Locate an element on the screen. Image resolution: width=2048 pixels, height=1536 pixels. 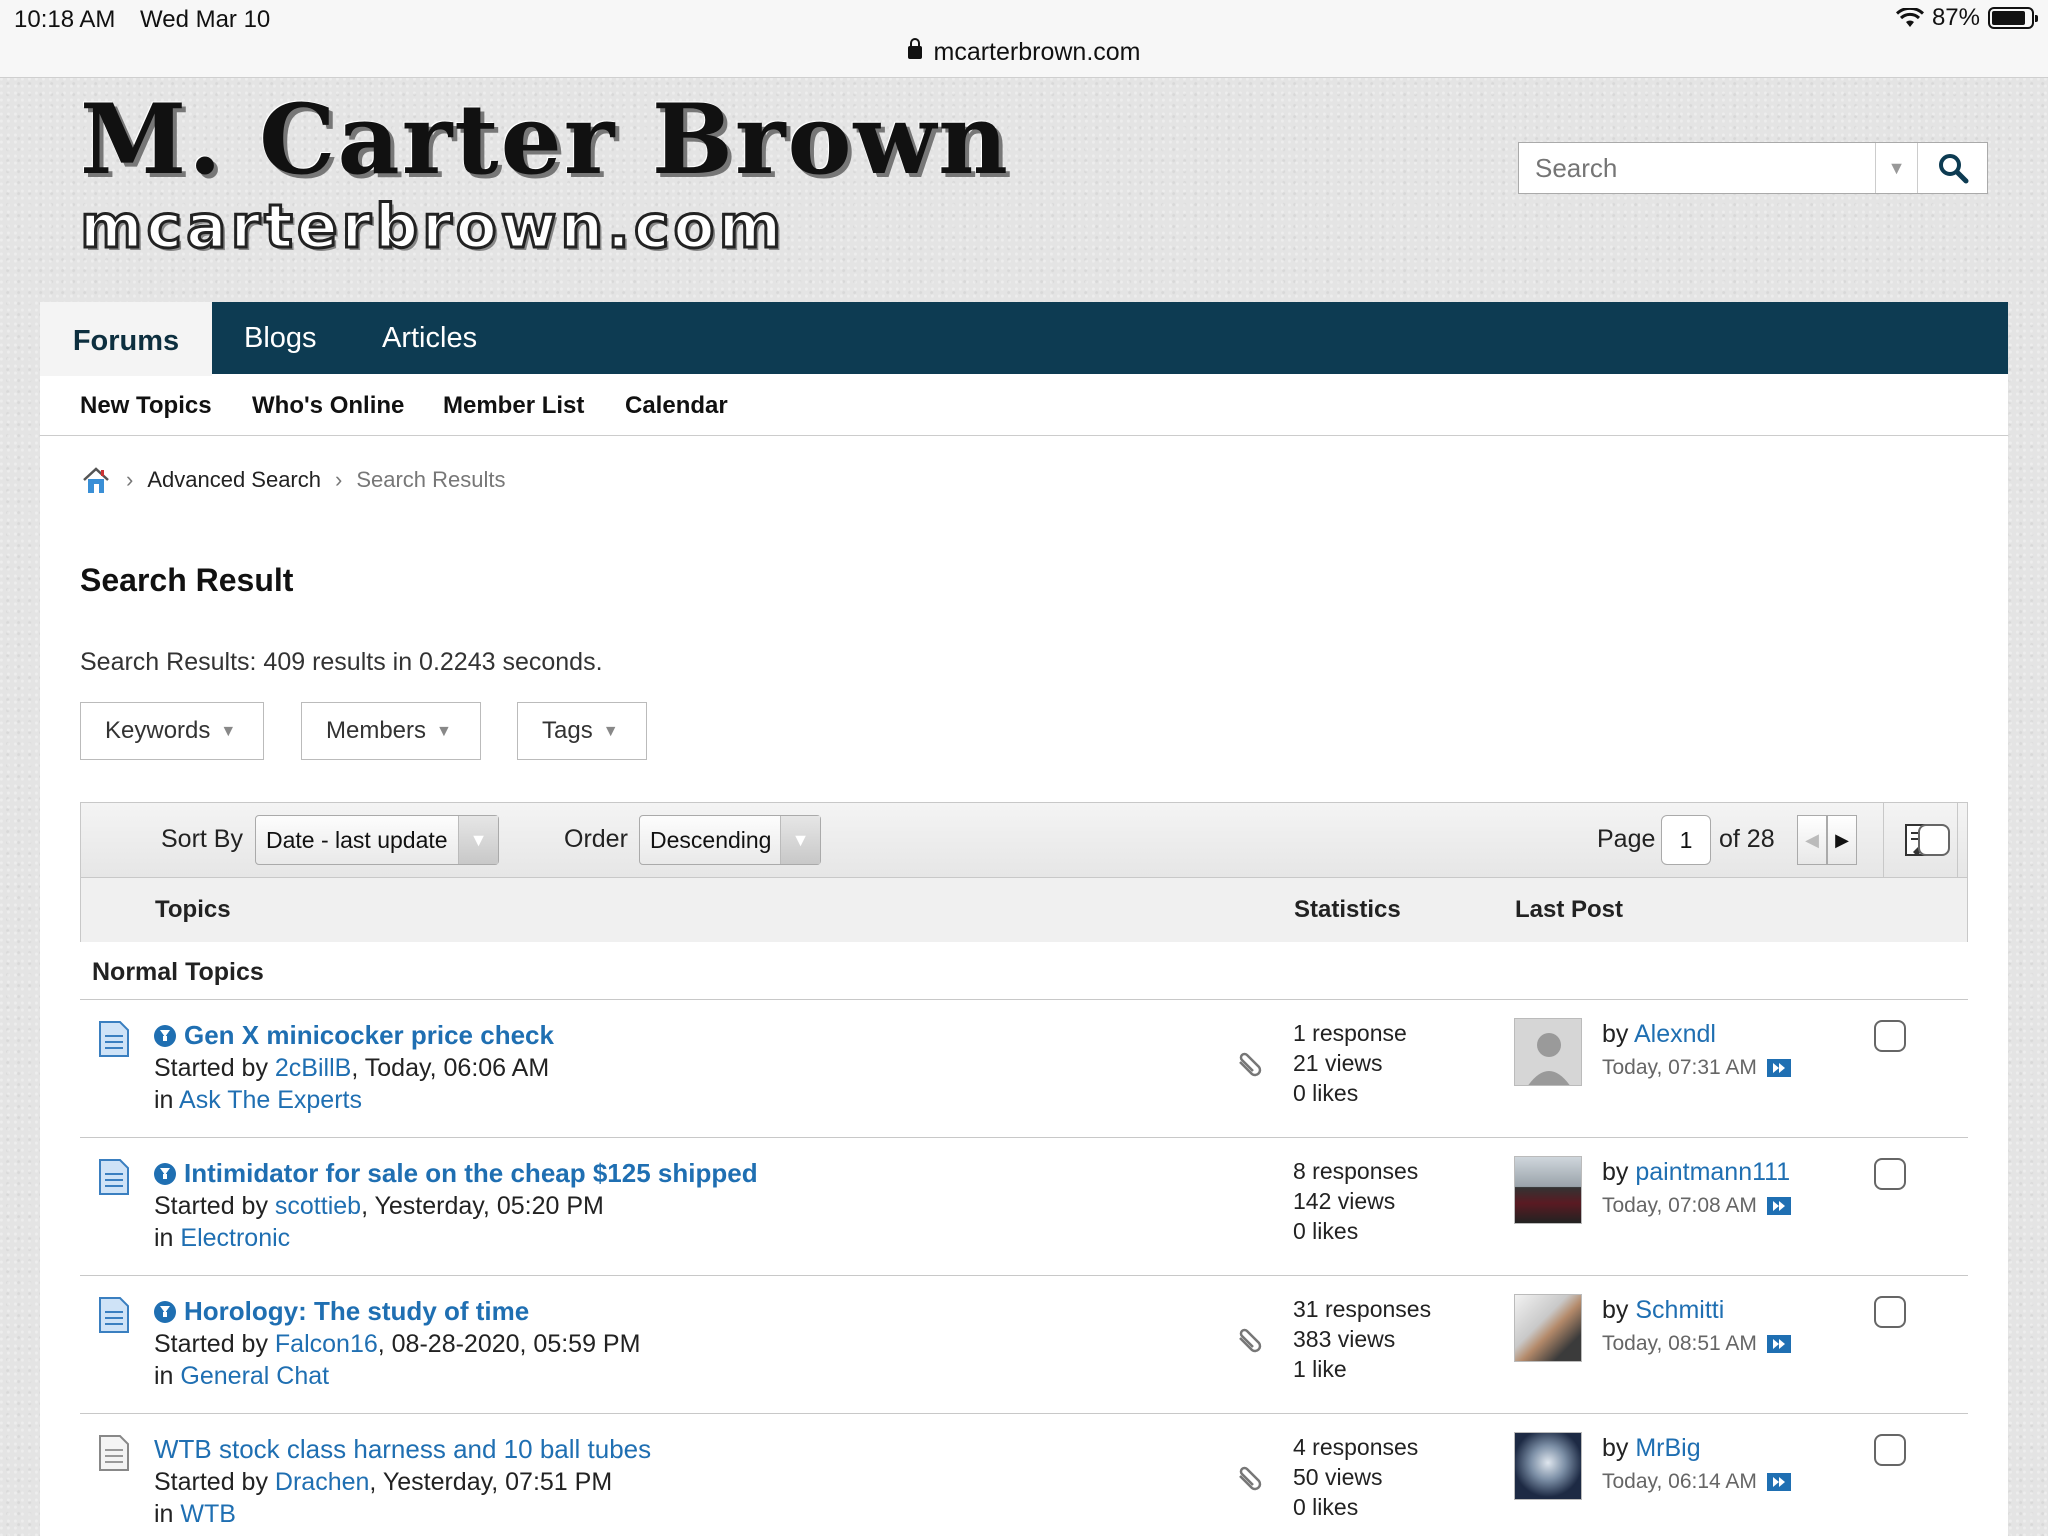
page-number-input: 1 is located at coordinates (1686, 840).